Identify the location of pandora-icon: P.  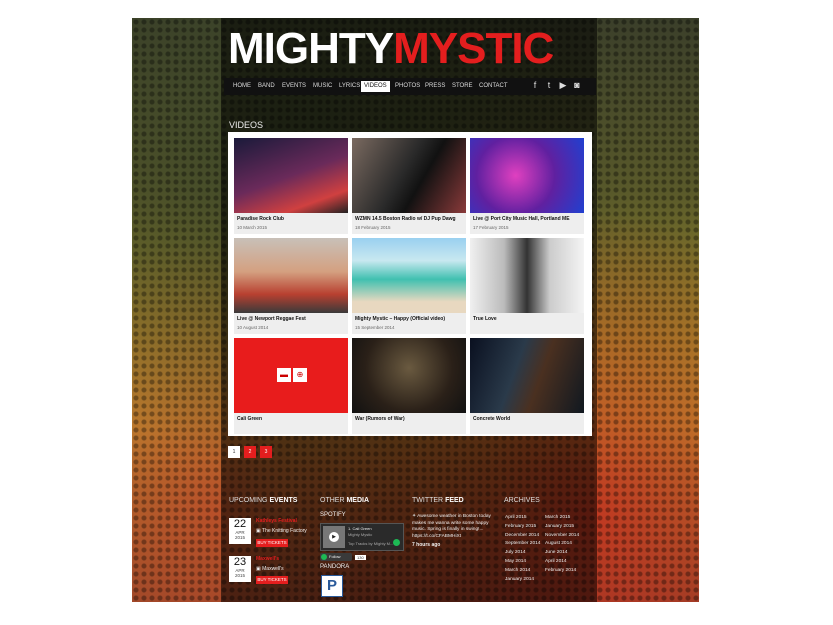
(332, 586).